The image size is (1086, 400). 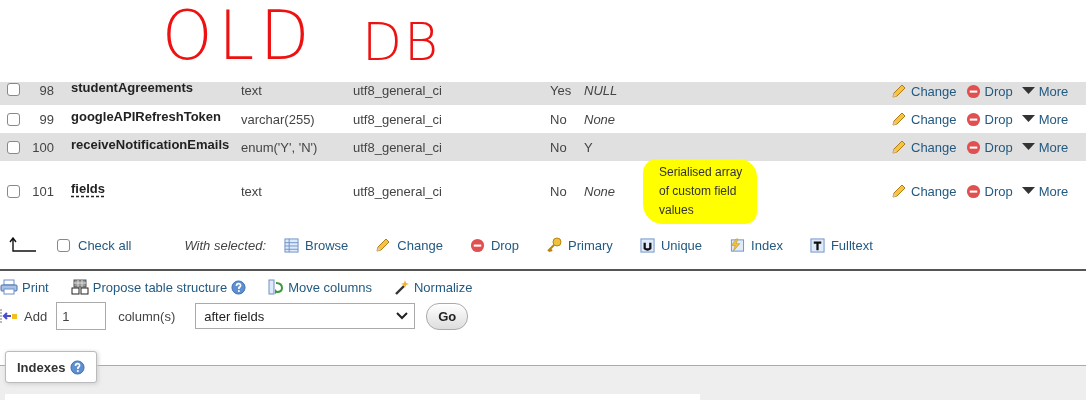 I want to click on column-default: Y, so click(x=589, y=147).